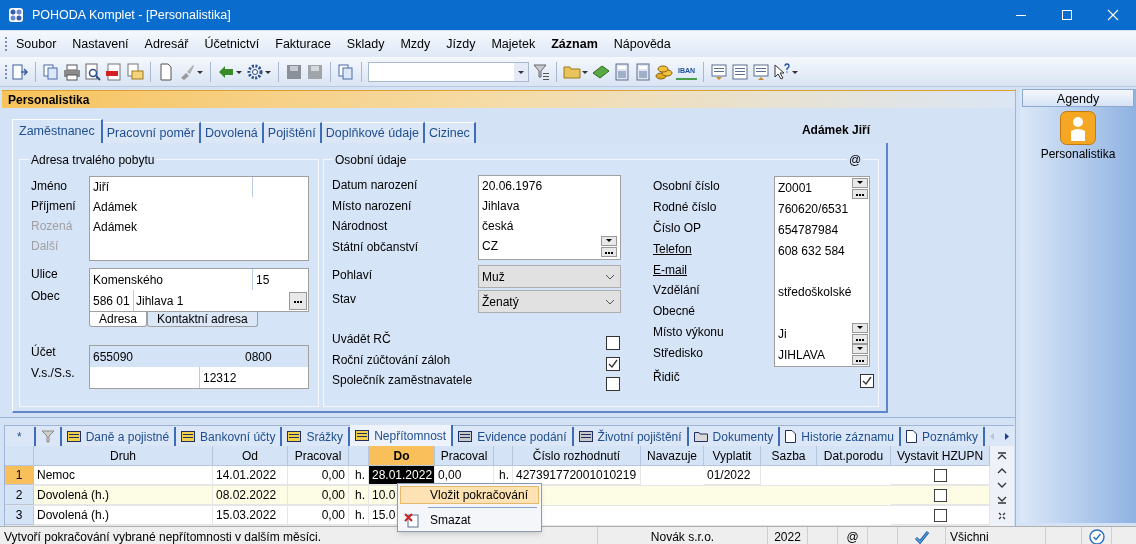 This screenshot has width=1136, height=544. What do you see at coordinates (549, 217) in the screenshot?
I see `personal-box: 20.06.1976 Jihlava česká CZ` at bounding box center [549, 217].